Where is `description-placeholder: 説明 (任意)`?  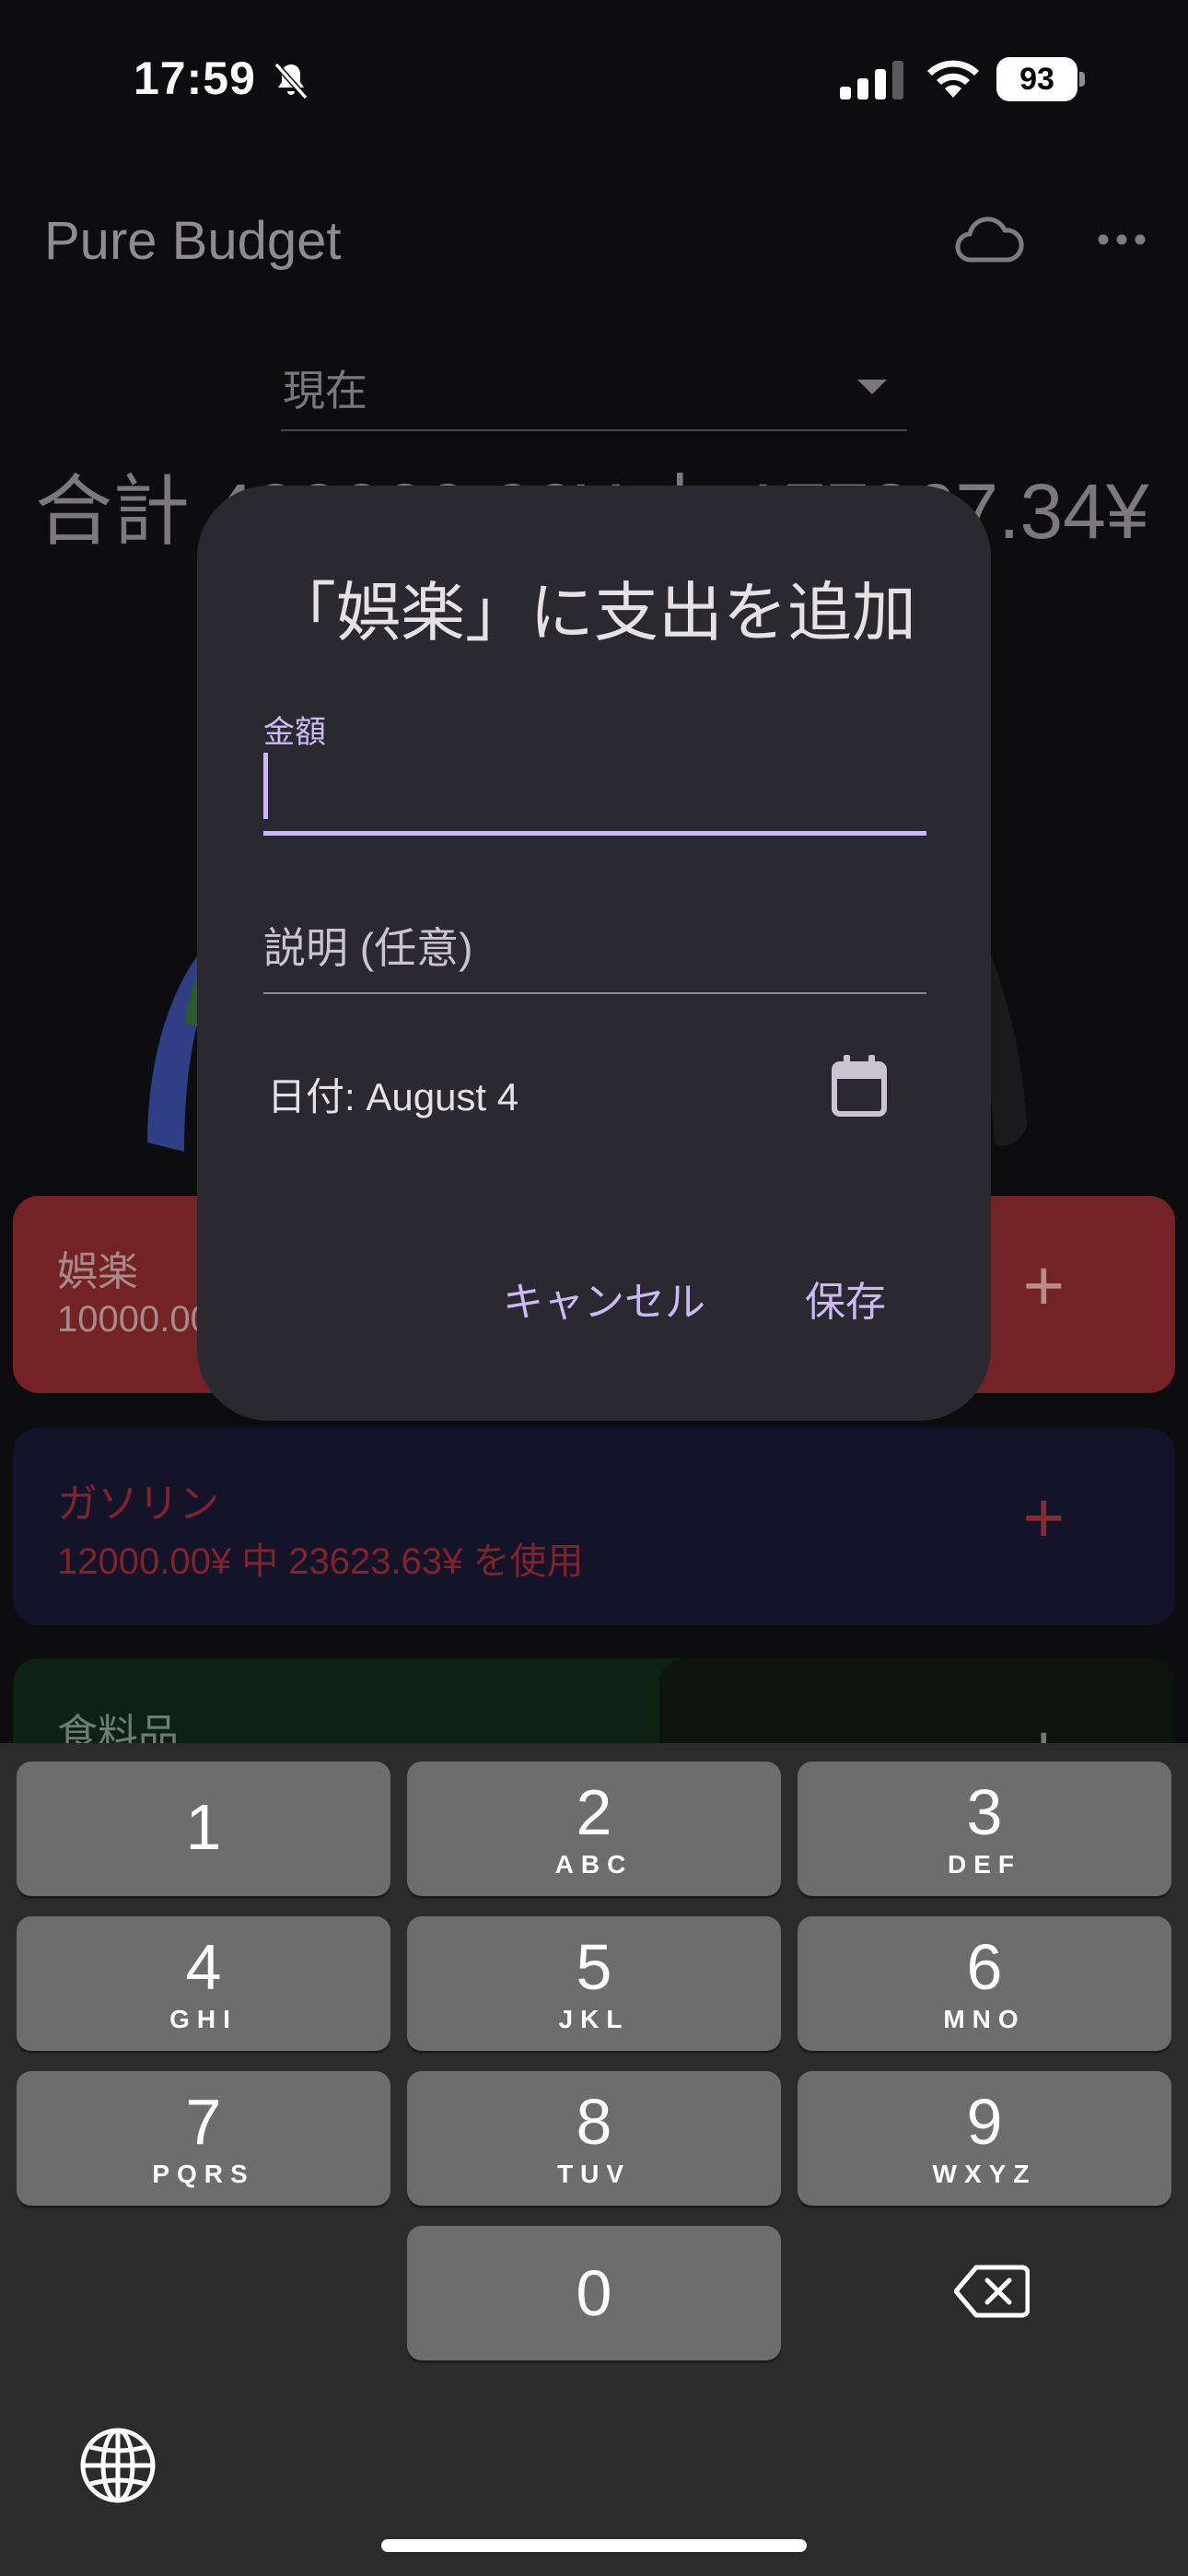
description-placeholder: 説明 (任意) is located at coordinates (368, 948).